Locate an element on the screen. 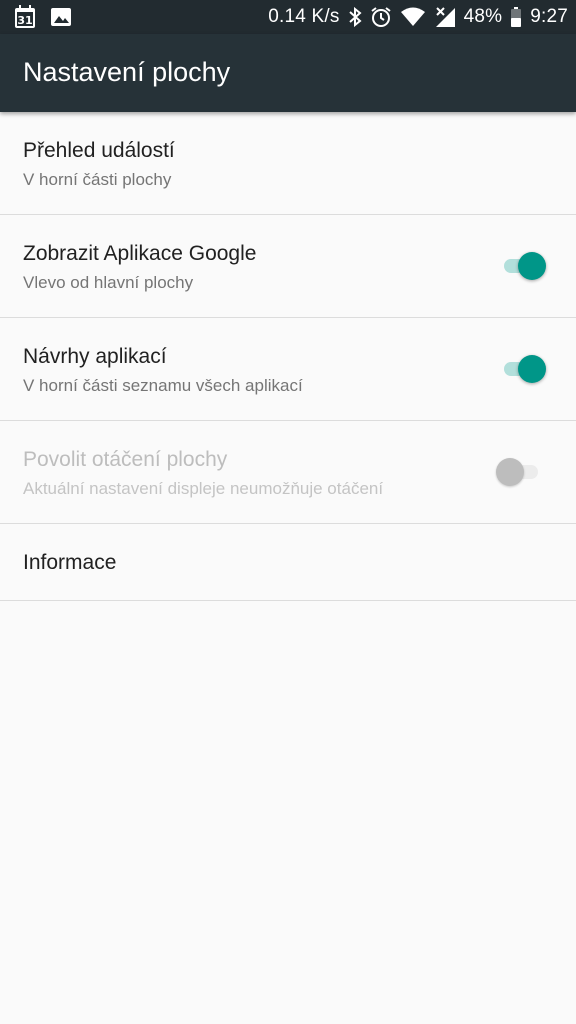 The width and height of the screenshot is (576, 1024). wifi-icon is located at coordinates (413, 17).